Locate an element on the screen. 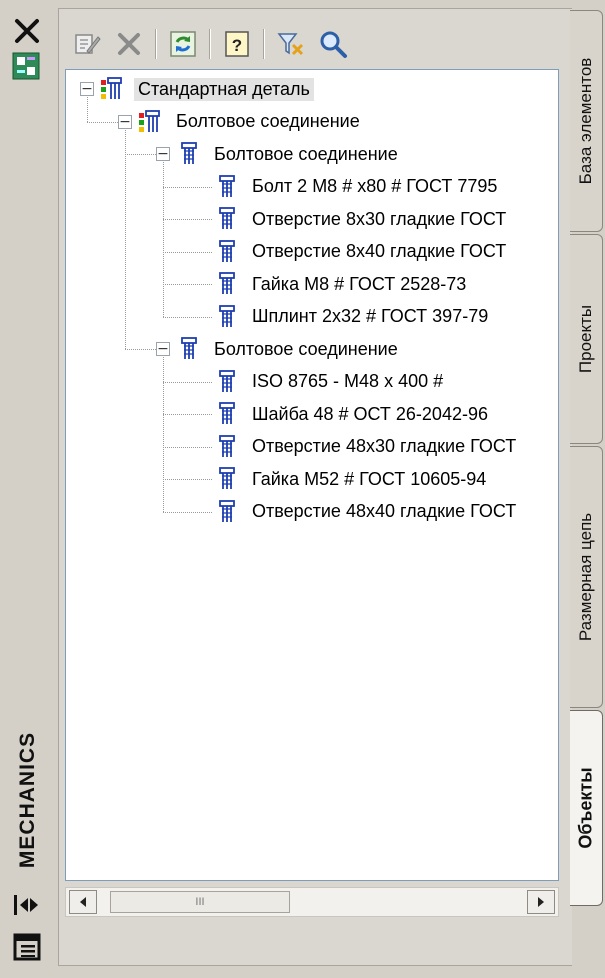 The image size is (605, 978). tree-node: Болт 2 M8 # x80 # ГОСТ 7795 is located at coordinates (347, 187).